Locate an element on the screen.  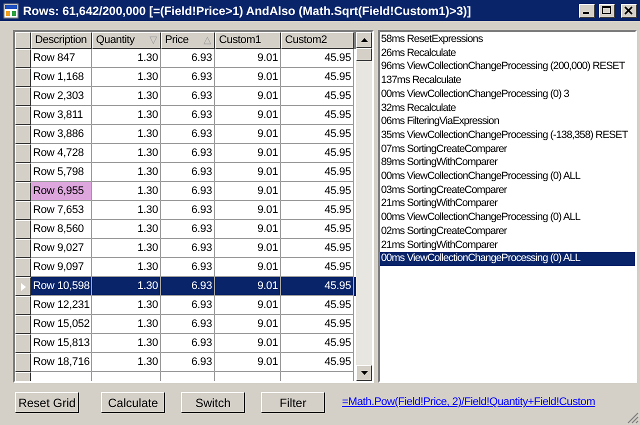
grid-row: Row 15,052 1.30 6.93 9.01 45.95 is located at coordinates (185, 324).